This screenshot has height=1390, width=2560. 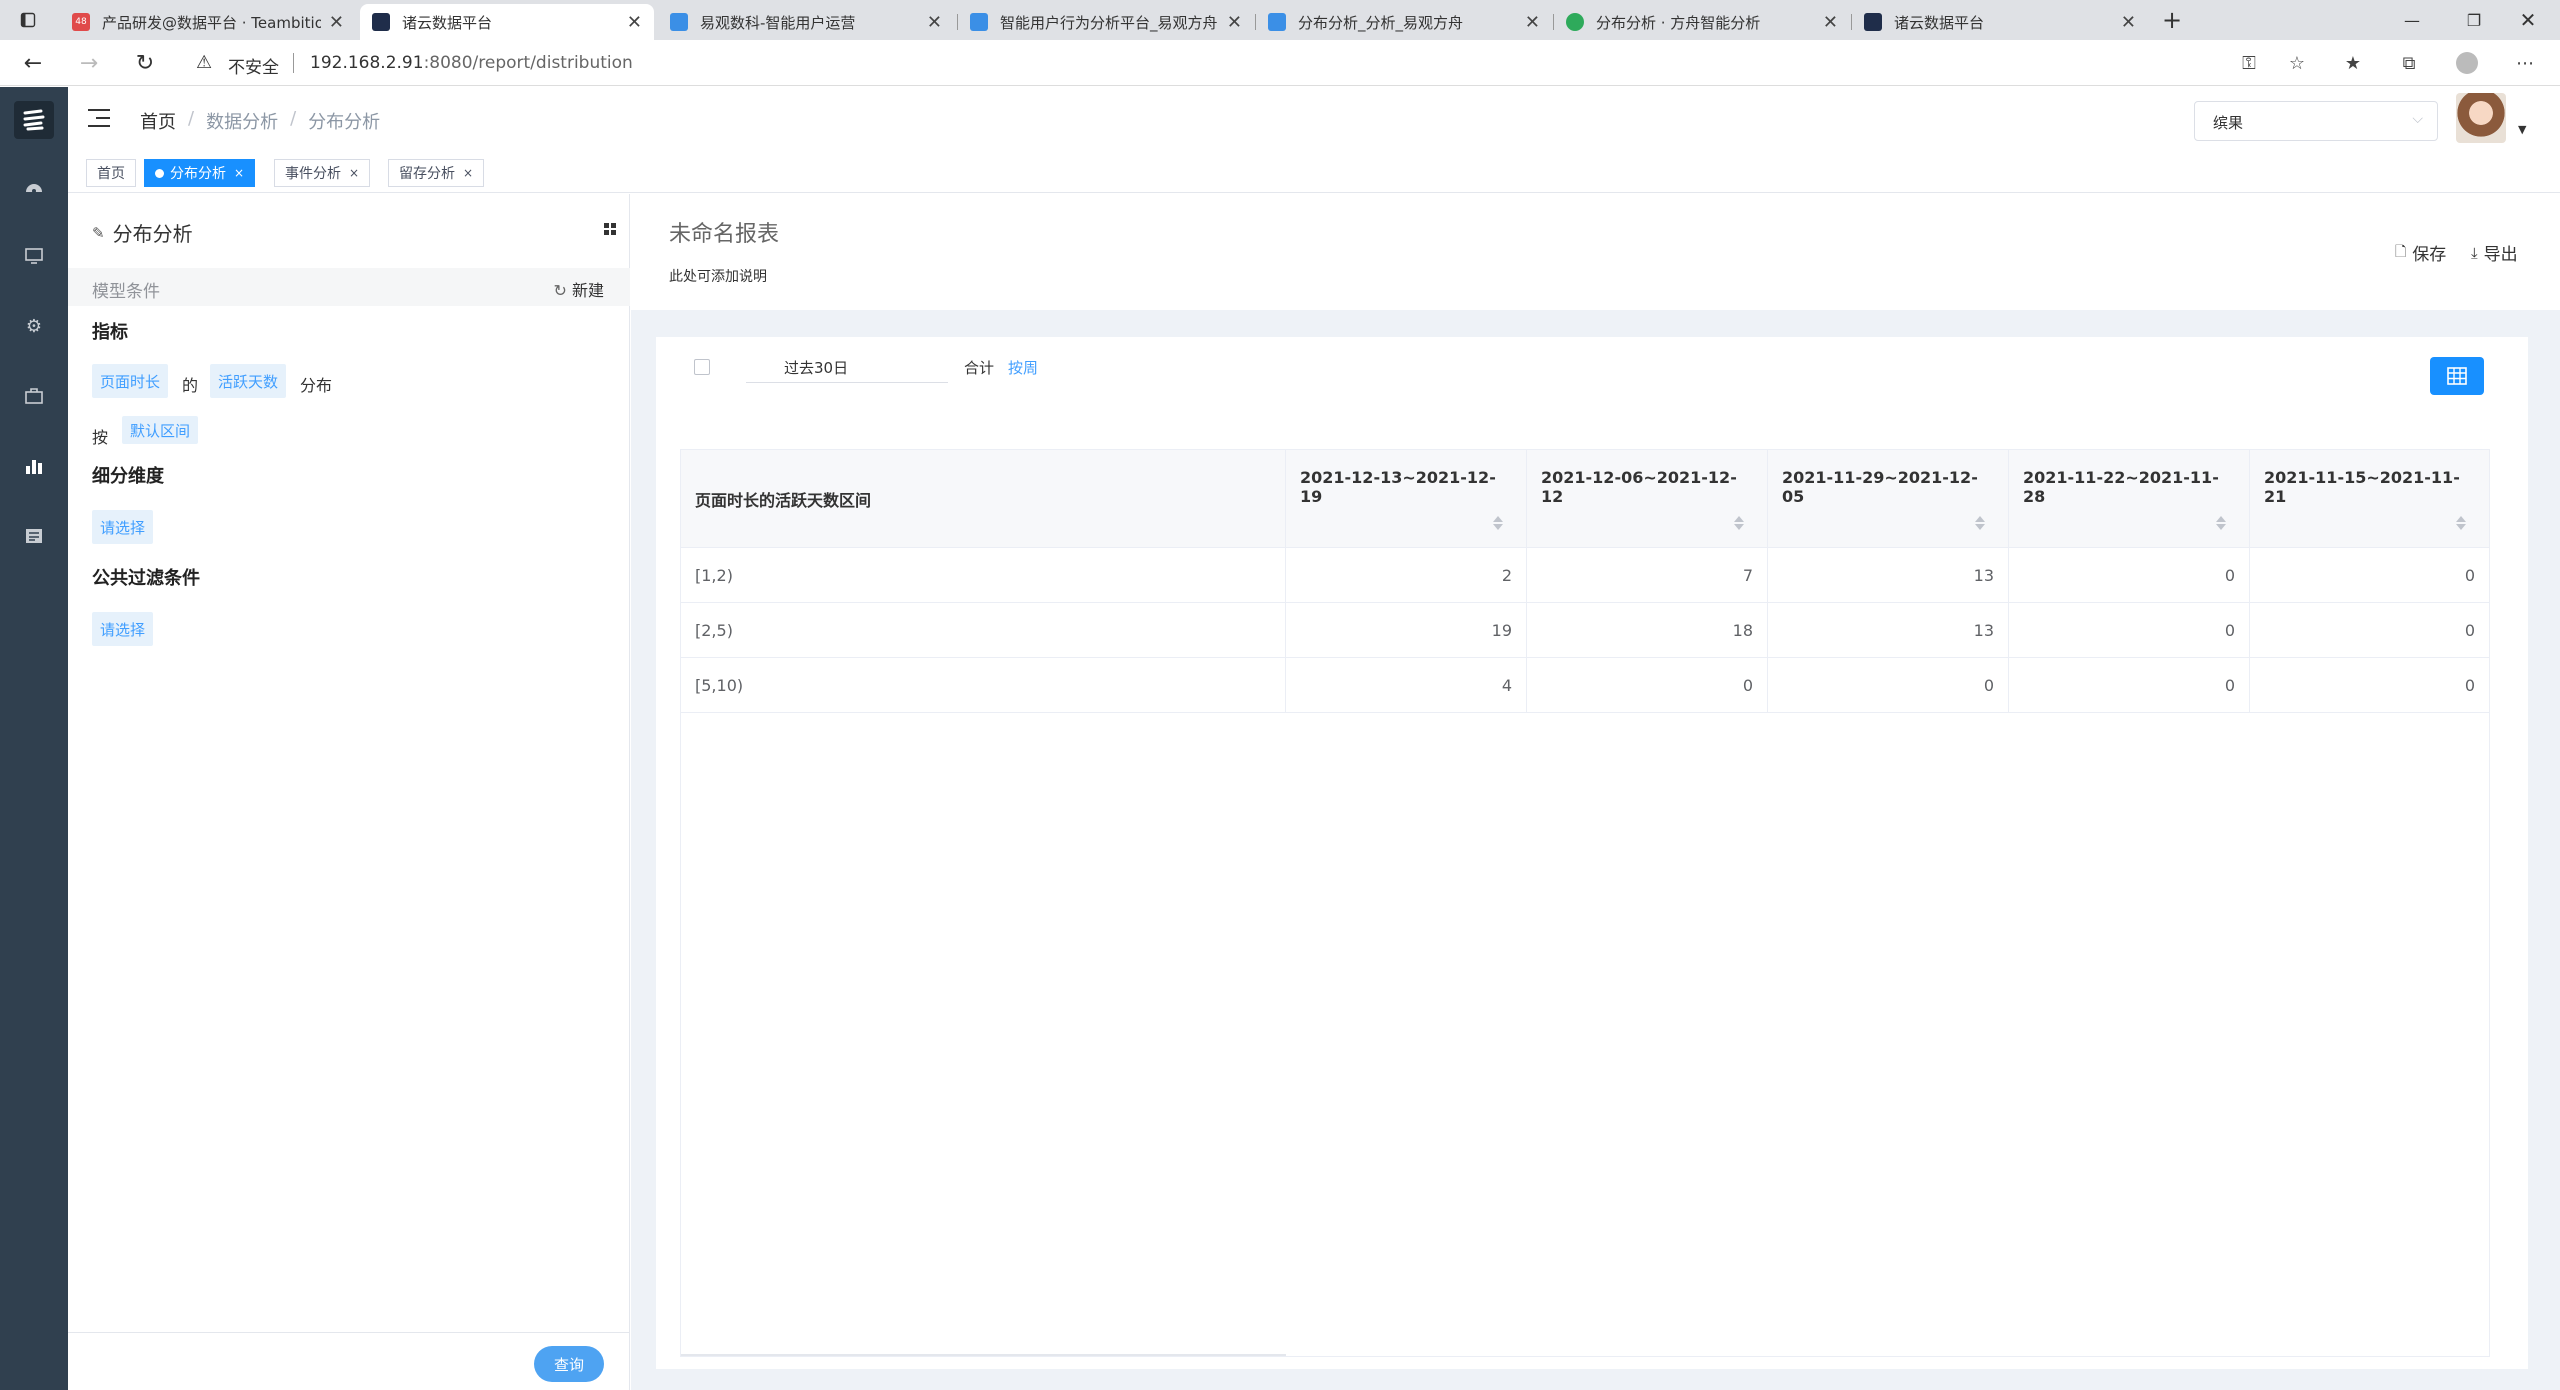 What do you see at coordinates (2494, 253) in the screenshot?
I see `export-button: ⤓ 导出` at bounding box center [2494, 253].